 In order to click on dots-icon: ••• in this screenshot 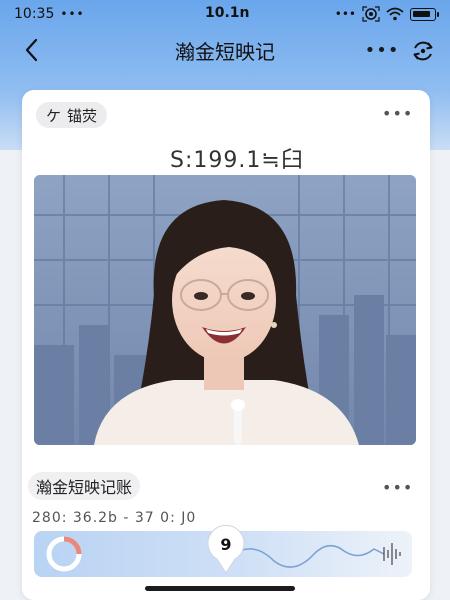, I will do `click(345, 14)`.